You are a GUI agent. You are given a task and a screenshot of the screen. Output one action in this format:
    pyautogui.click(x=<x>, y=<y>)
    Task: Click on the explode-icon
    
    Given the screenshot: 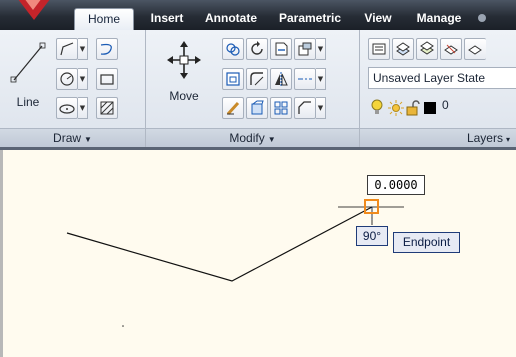 What is the action you would take?
    pyautogui.click(x=305, y=79)
    